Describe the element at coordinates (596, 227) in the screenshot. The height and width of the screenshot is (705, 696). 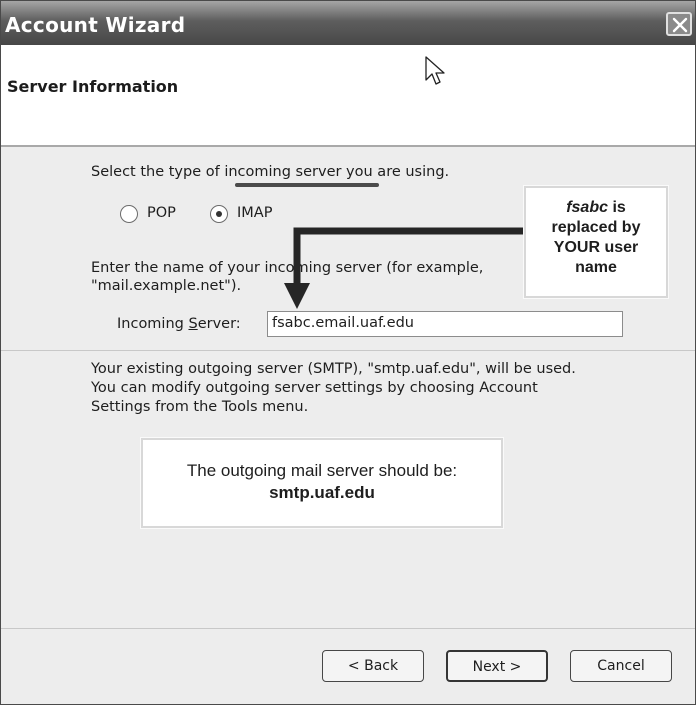
I see `callout-line2: replaced by` at that location.